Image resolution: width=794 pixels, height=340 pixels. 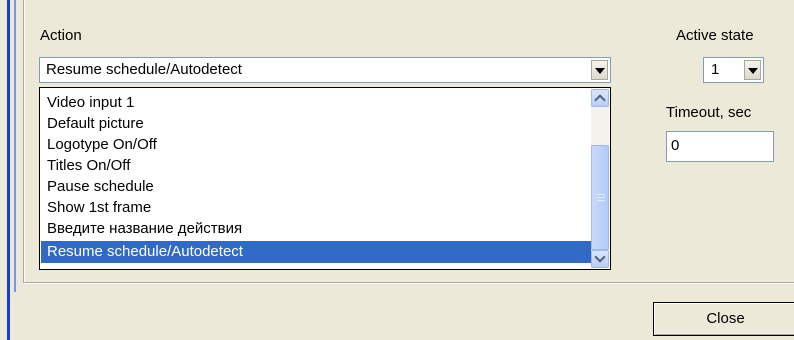 I want to click on list-item: Pause schedule, so click(x=316, y=186).